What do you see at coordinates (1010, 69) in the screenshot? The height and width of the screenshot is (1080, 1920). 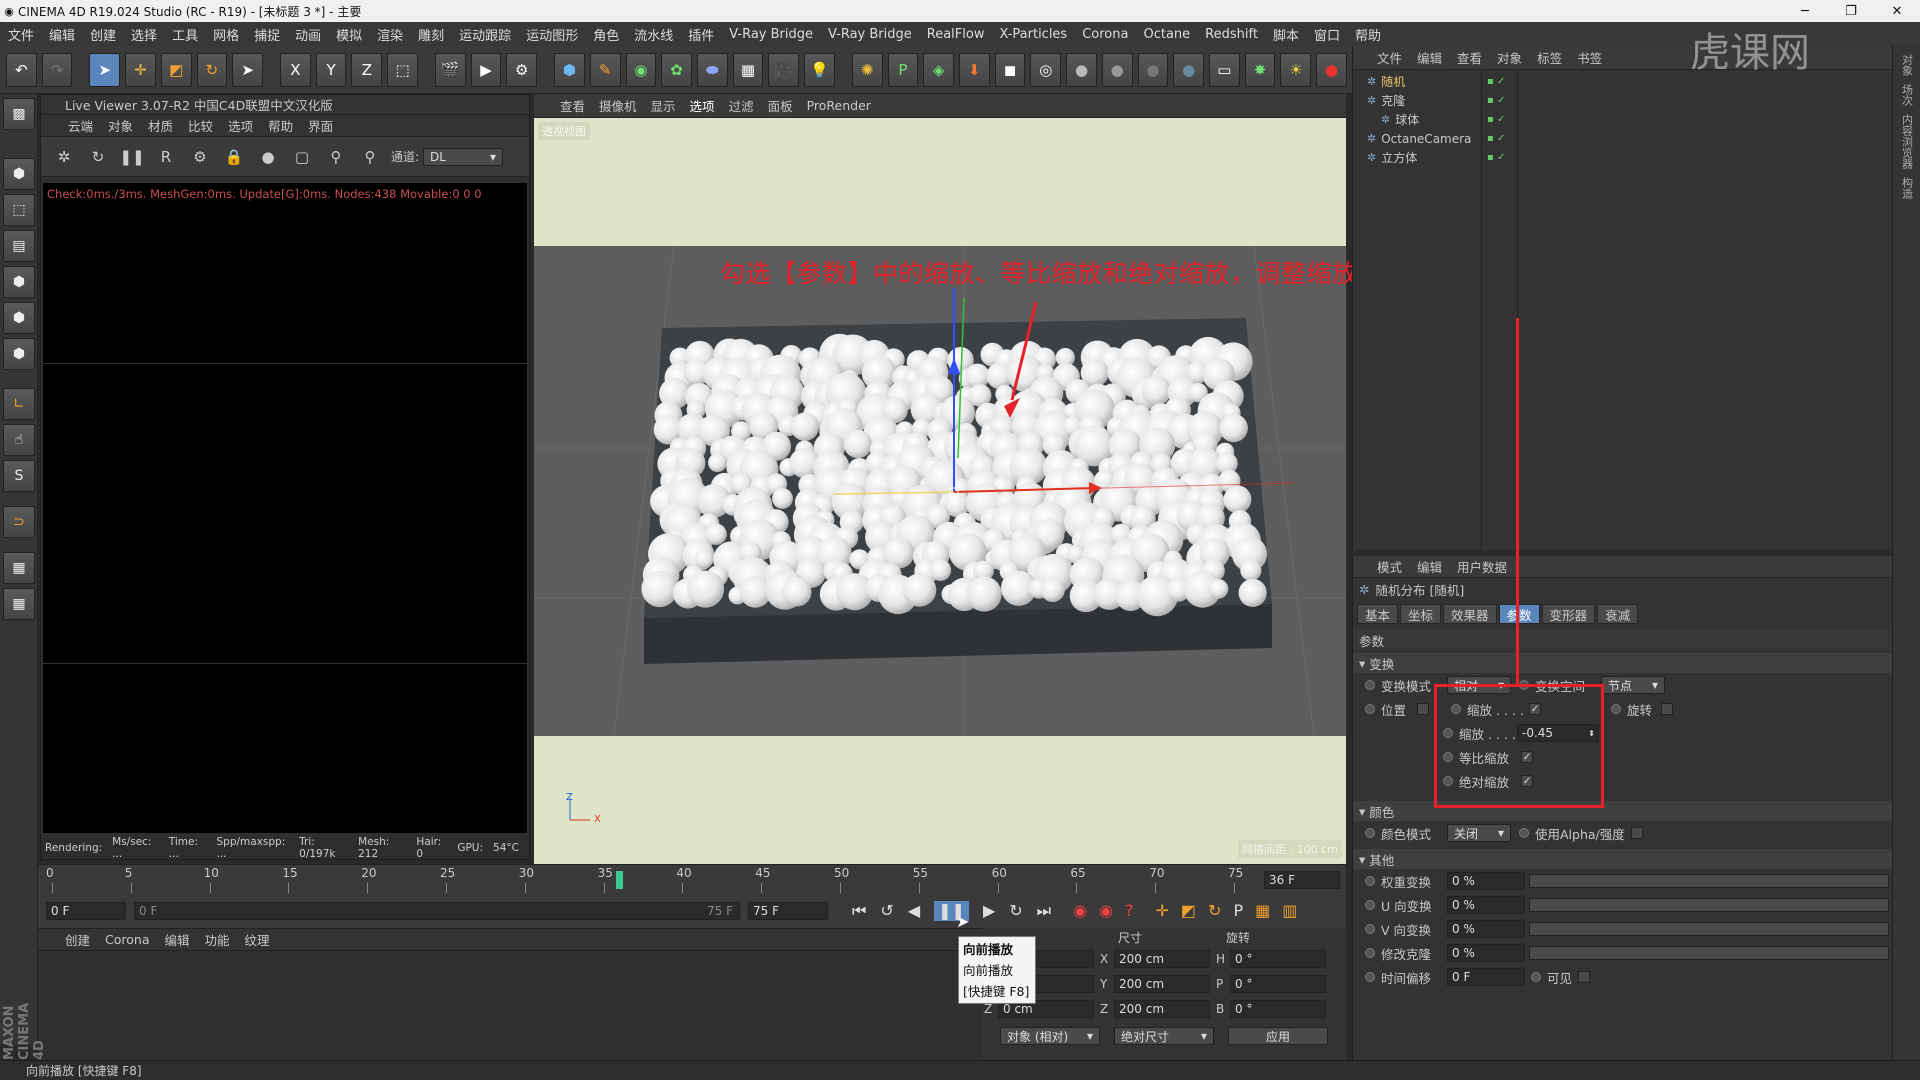 I see `octane-render-icon: ◼` at bounding box center [1010, 69].